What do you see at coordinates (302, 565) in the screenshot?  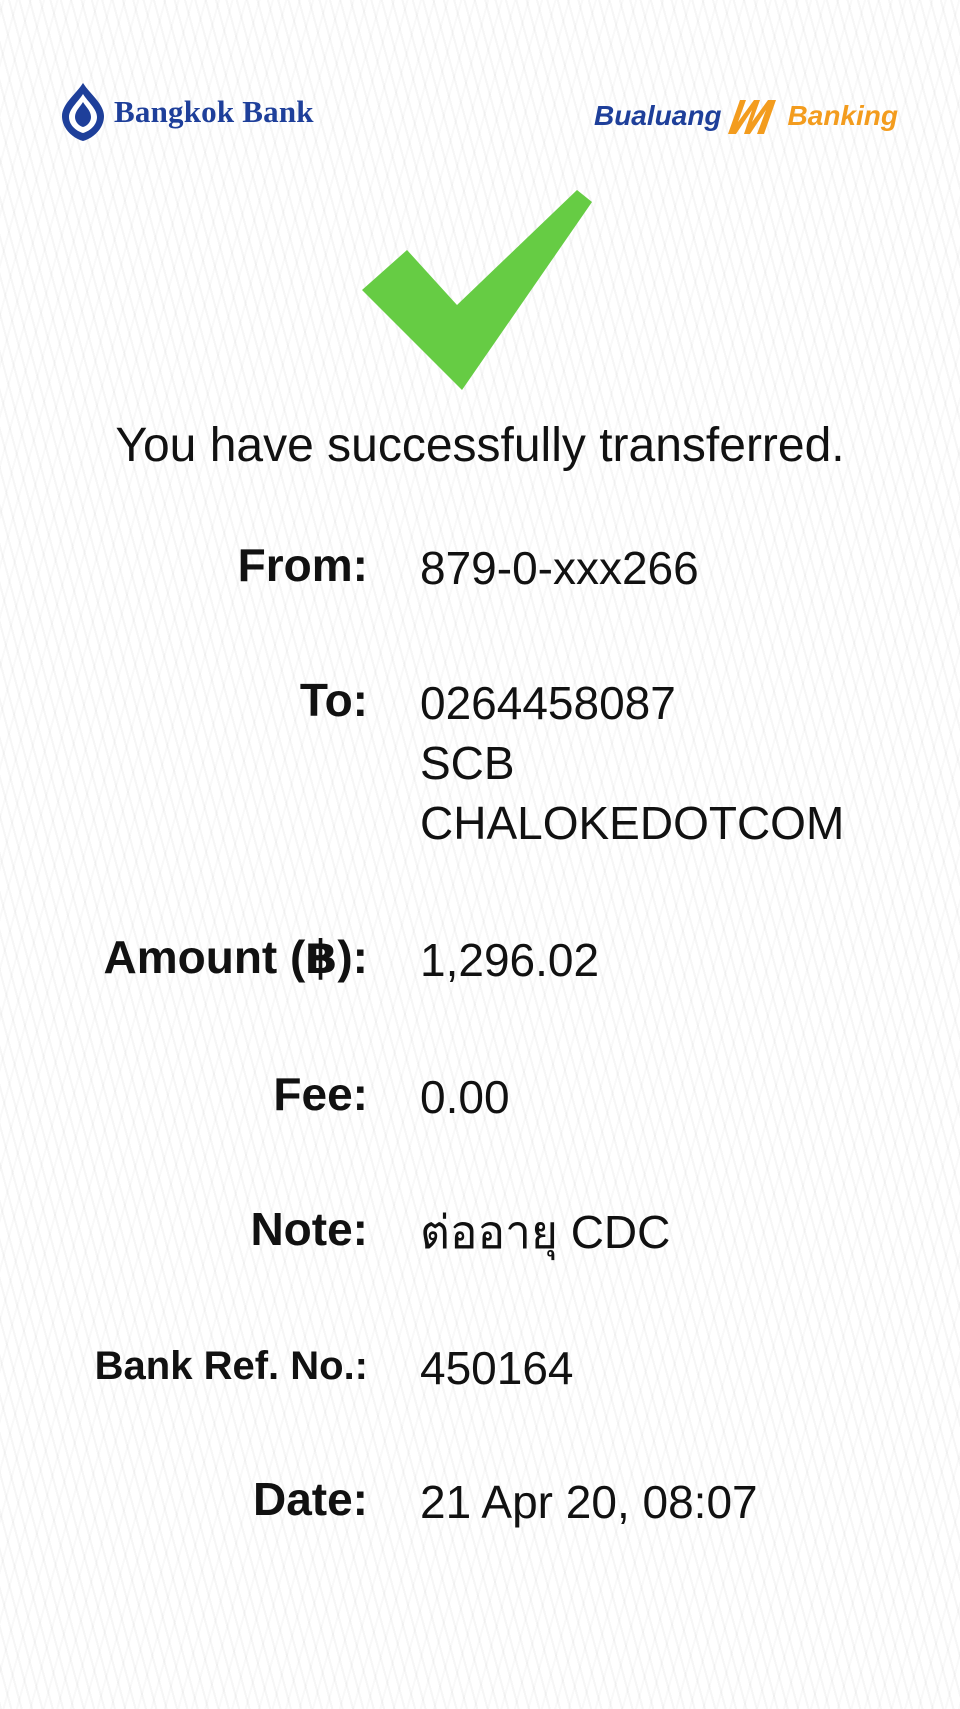 I see `from-label: From:` at bounding box center [302, 565].